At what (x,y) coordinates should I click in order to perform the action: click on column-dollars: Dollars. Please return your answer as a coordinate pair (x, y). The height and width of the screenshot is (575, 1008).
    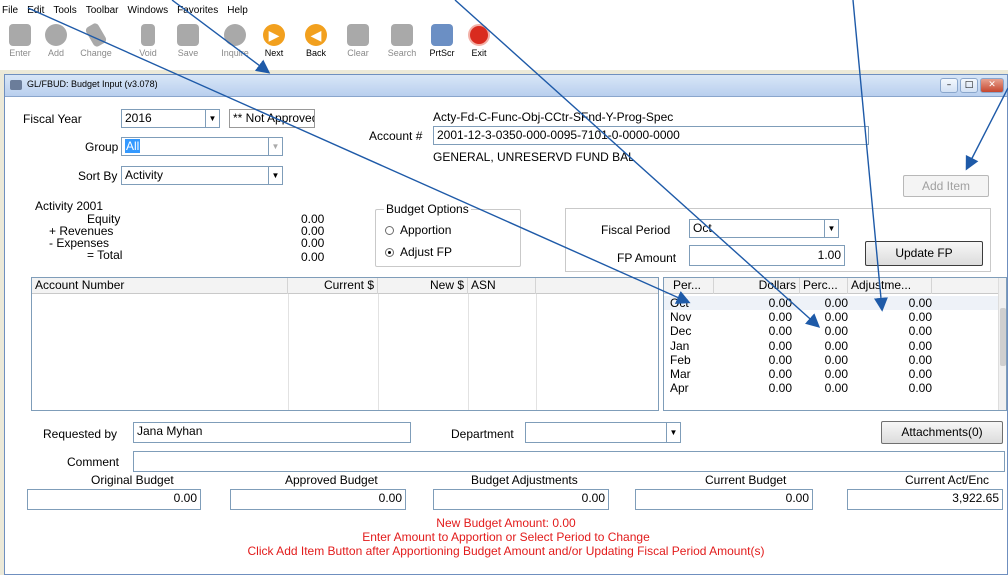
    Looking at the image, I should click on (757, 286).